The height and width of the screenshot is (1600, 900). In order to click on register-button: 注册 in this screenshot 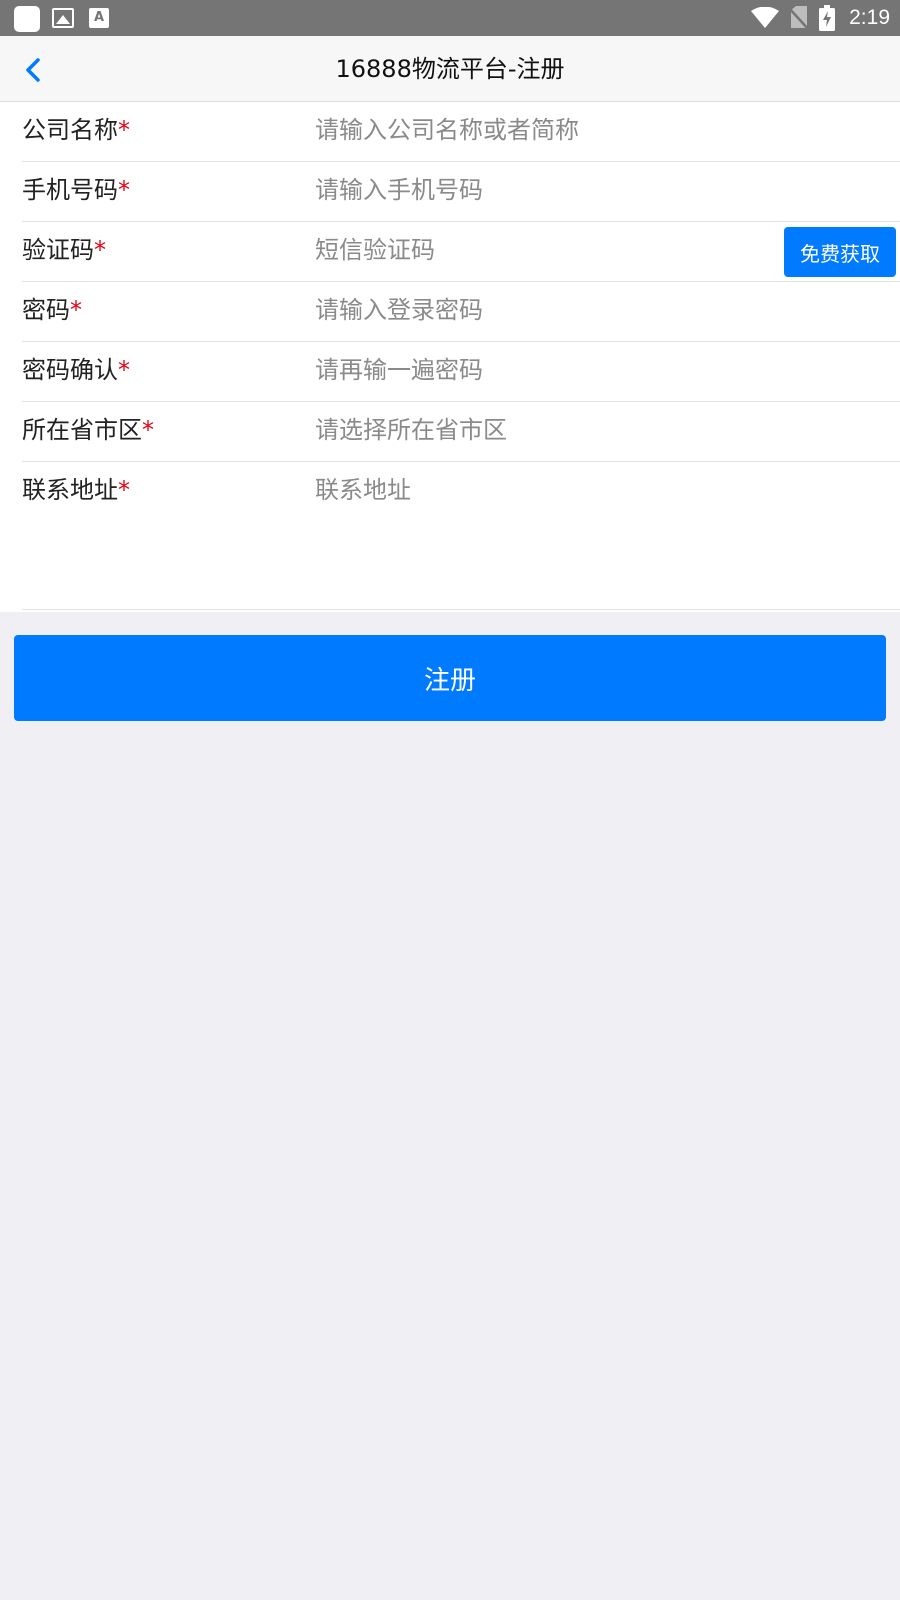, I will do `click(450, 678)`.